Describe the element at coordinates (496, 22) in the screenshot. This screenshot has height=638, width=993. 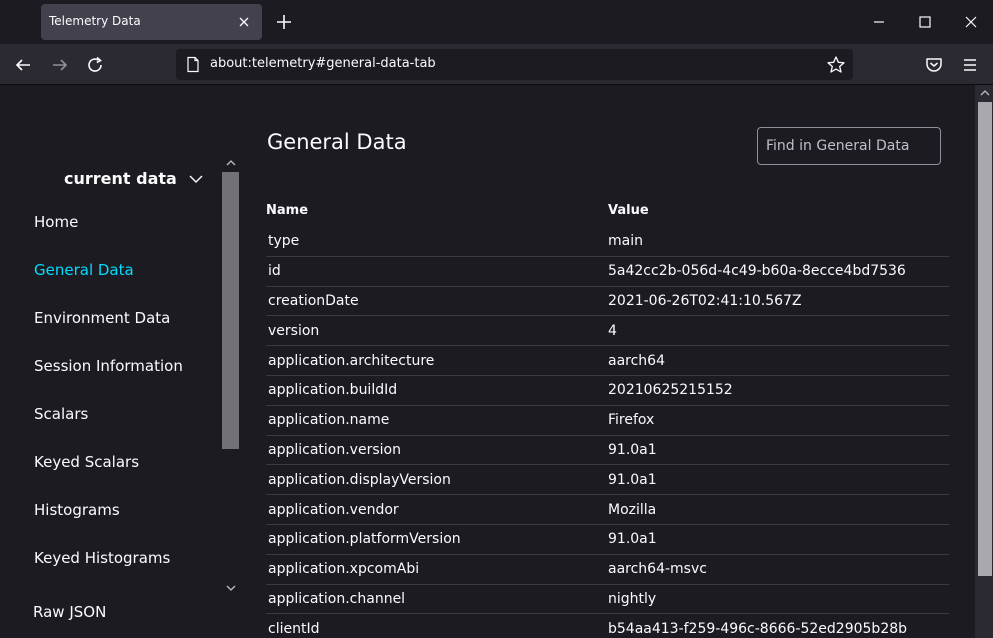
I see `tab-strip: Telemetry Data` at that location.